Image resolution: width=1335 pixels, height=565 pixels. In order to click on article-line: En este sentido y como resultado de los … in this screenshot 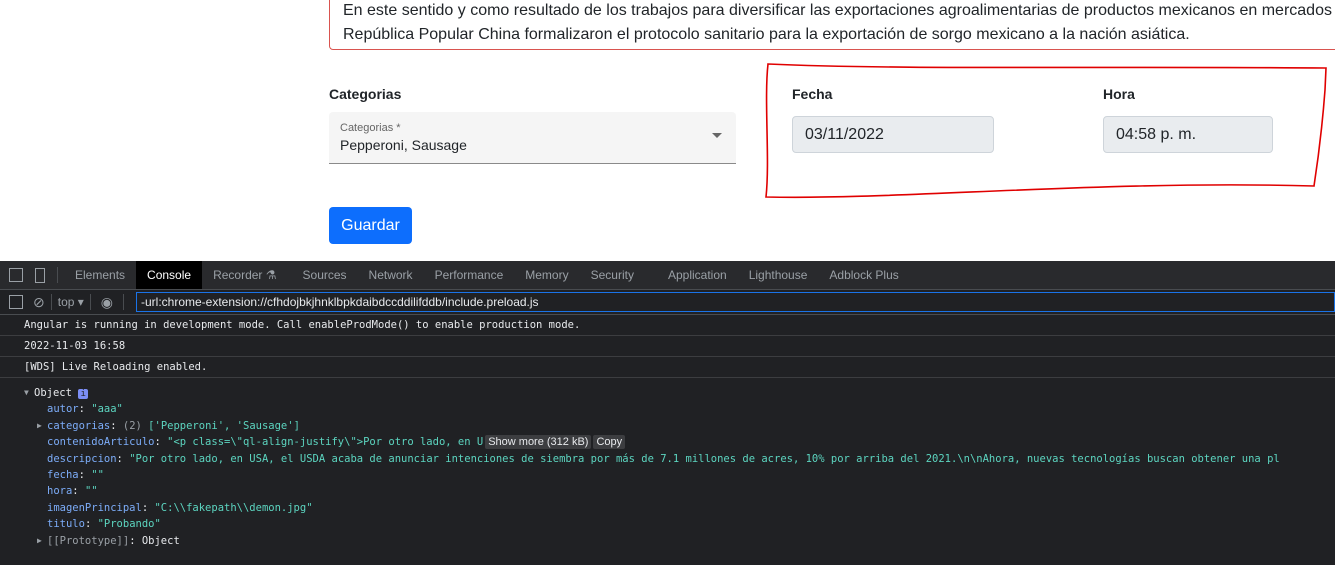, I will do `click(837, 10)`.